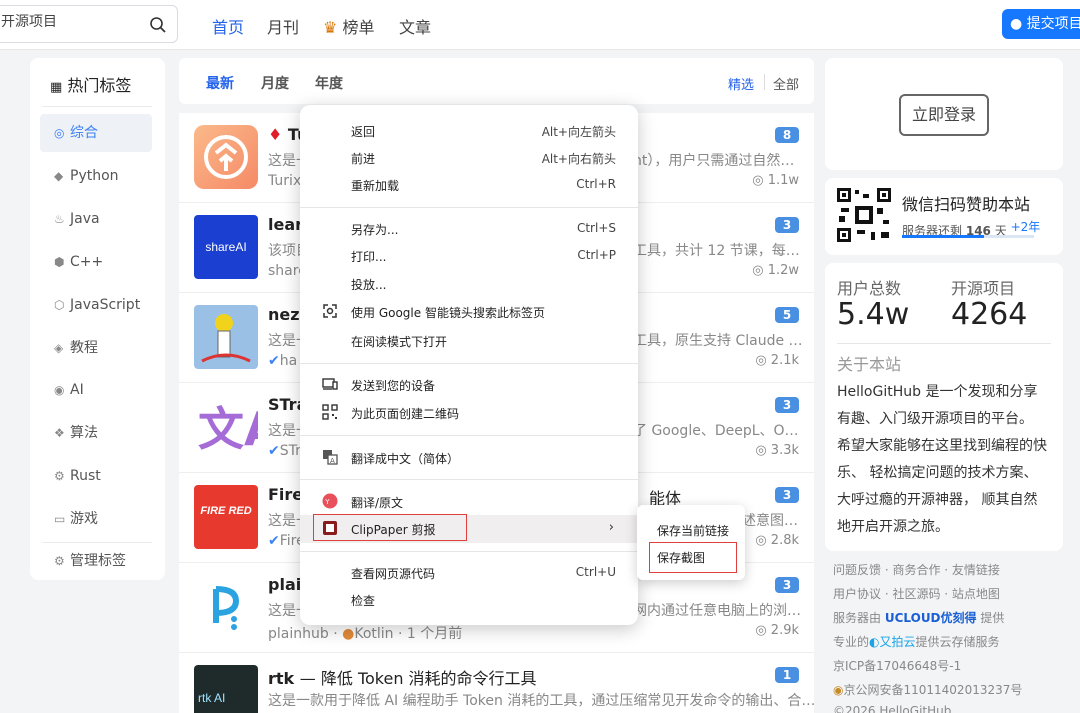  I want to click on menu-shortcut: Alt+向左箭头, so click(578, 132).